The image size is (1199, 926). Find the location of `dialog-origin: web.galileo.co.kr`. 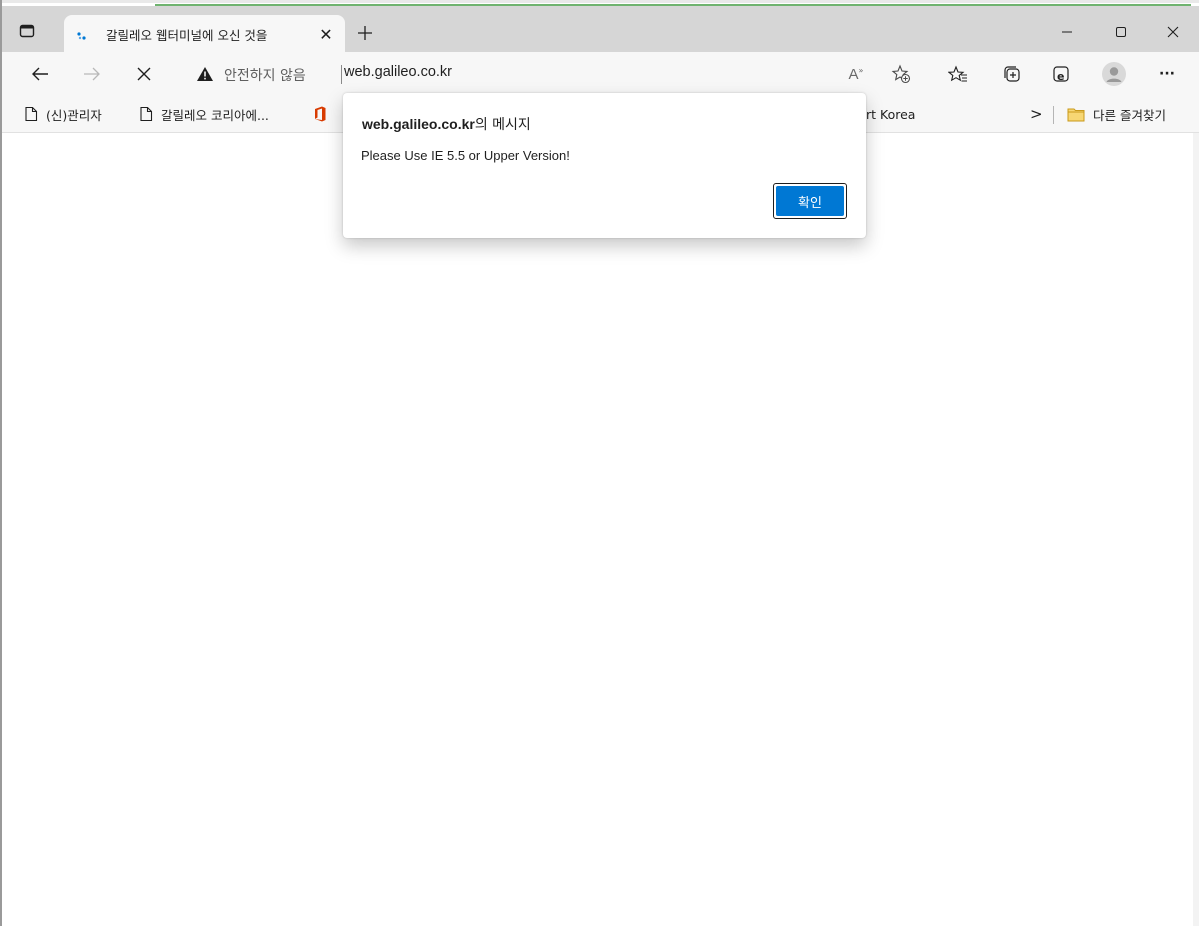

dialog-origin: web.galileo.co.kr is located at coordinates (418, 124).